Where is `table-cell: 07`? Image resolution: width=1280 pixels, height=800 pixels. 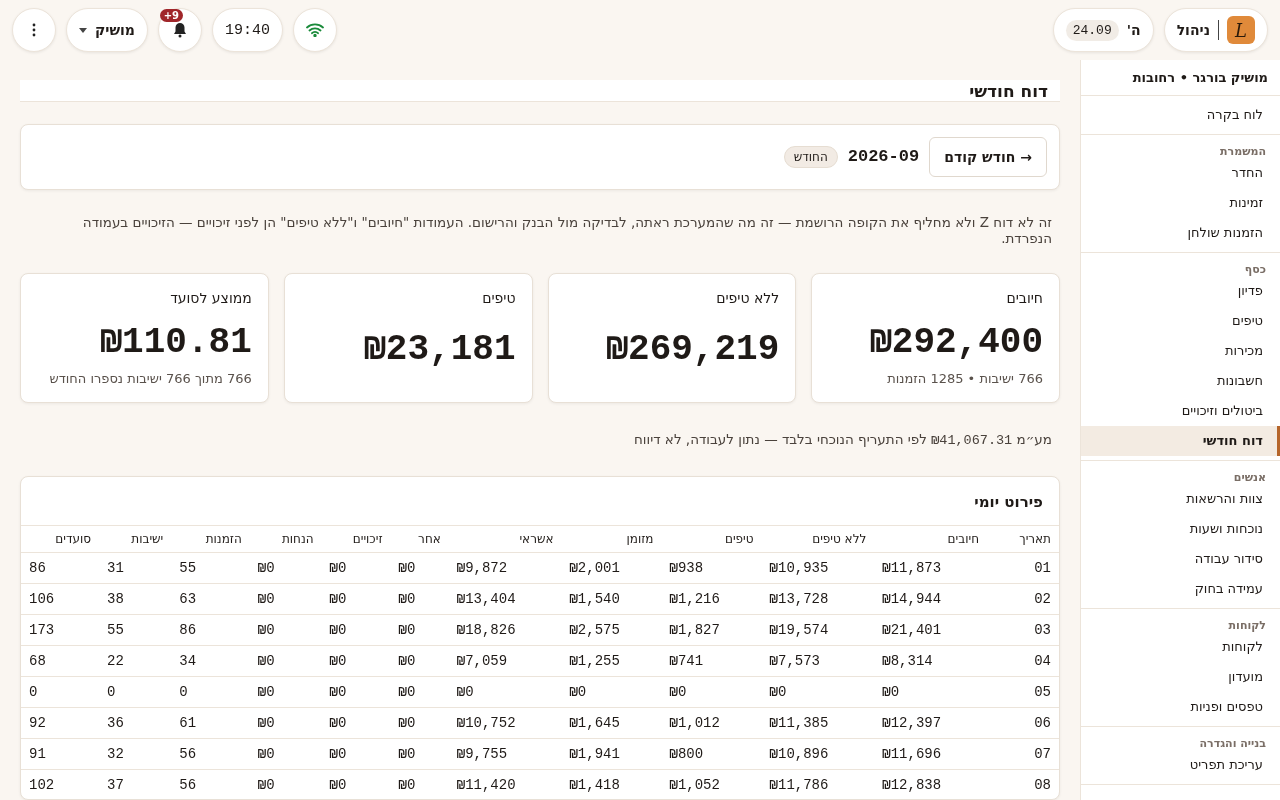
table-cell: 07 is located at coordinates (1023, 754).